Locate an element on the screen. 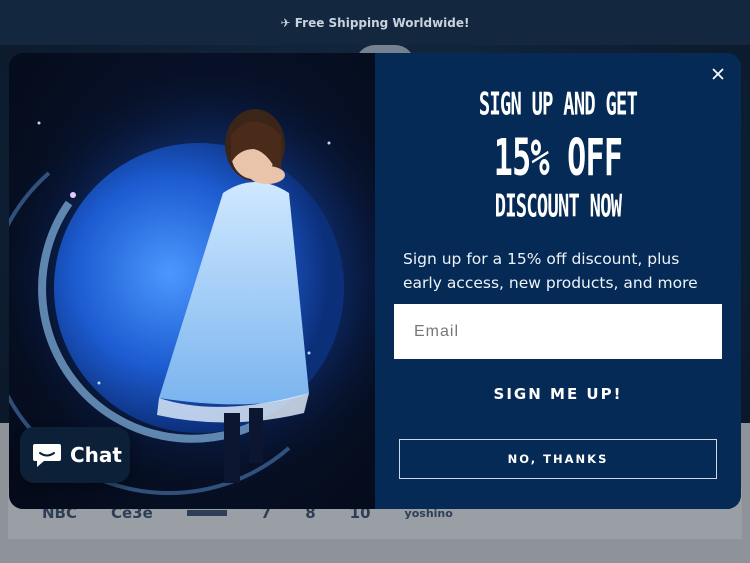 The height and width of the screenshot is (563, 750). announcement-text: ✈ Free Shipping Worldwide! is located at coordinates (375, 22).